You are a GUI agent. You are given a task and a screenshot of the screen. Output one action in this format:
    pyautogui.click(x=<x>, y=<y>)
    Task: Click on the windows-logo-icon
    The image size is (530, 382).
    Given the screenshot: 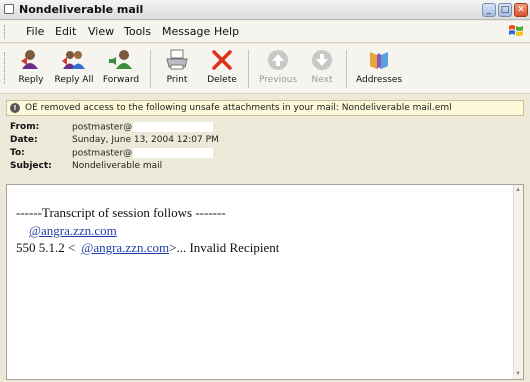 What is the action you would take?
    pyautogui.click(x=516, y=30)
    